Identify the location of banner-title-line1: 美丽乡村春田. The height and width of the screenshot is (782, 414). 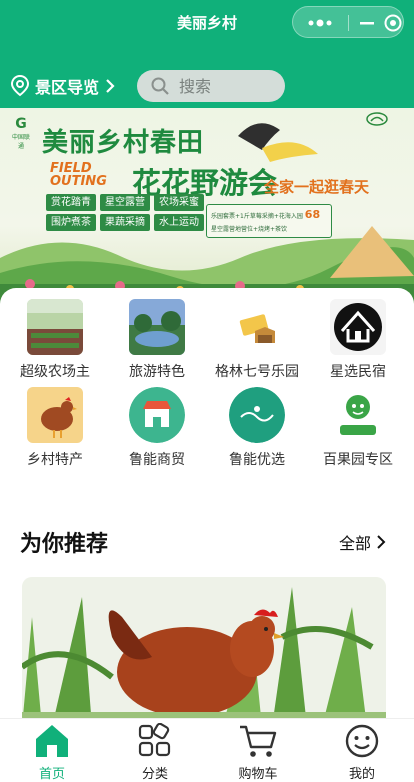
(123, 143).